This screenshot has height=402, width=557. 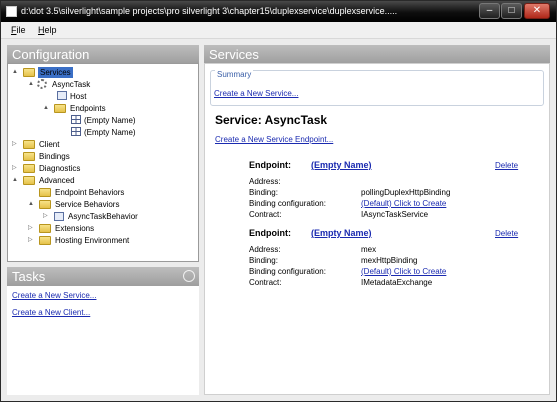 I want to click on menu-bar: File Help, so click(x=278, y=30).